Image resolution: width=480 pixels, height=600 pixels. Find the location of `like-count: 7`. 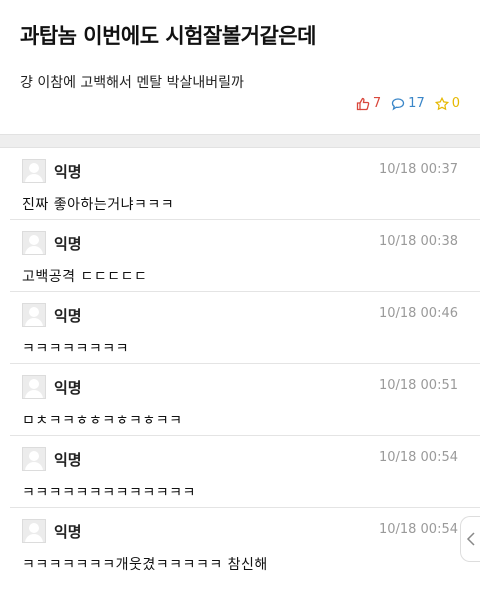

like-count: 7 is located at coordinates (368, 103).